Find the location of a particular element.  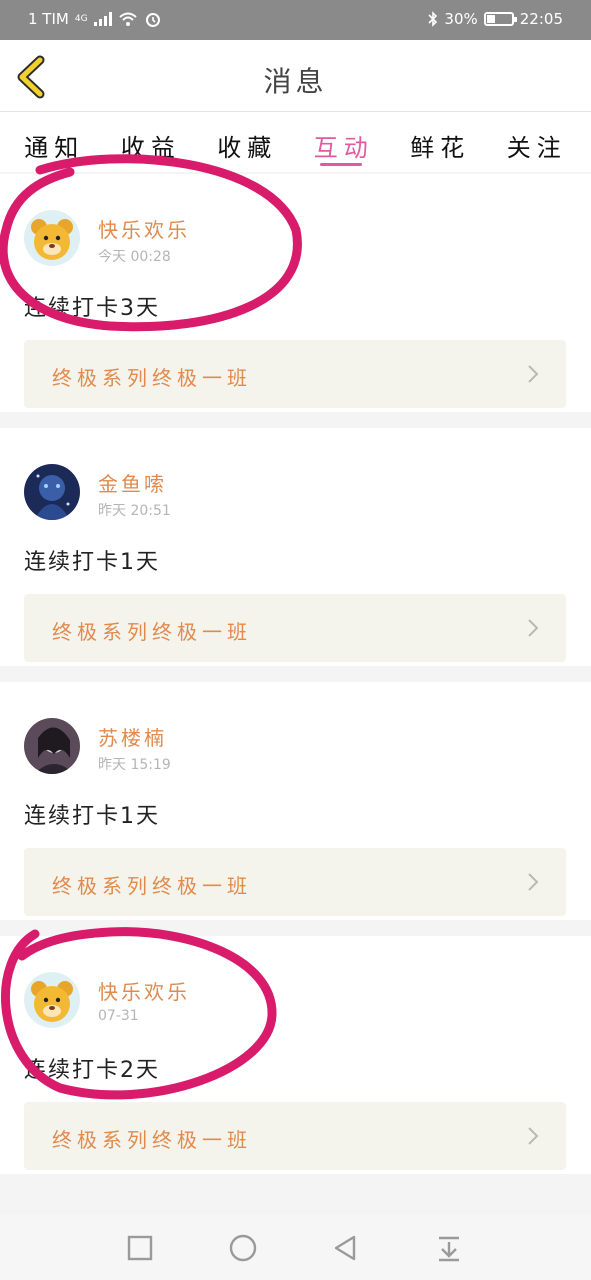

tab-favorites: 收藏 is located at coordinates (247, 142).